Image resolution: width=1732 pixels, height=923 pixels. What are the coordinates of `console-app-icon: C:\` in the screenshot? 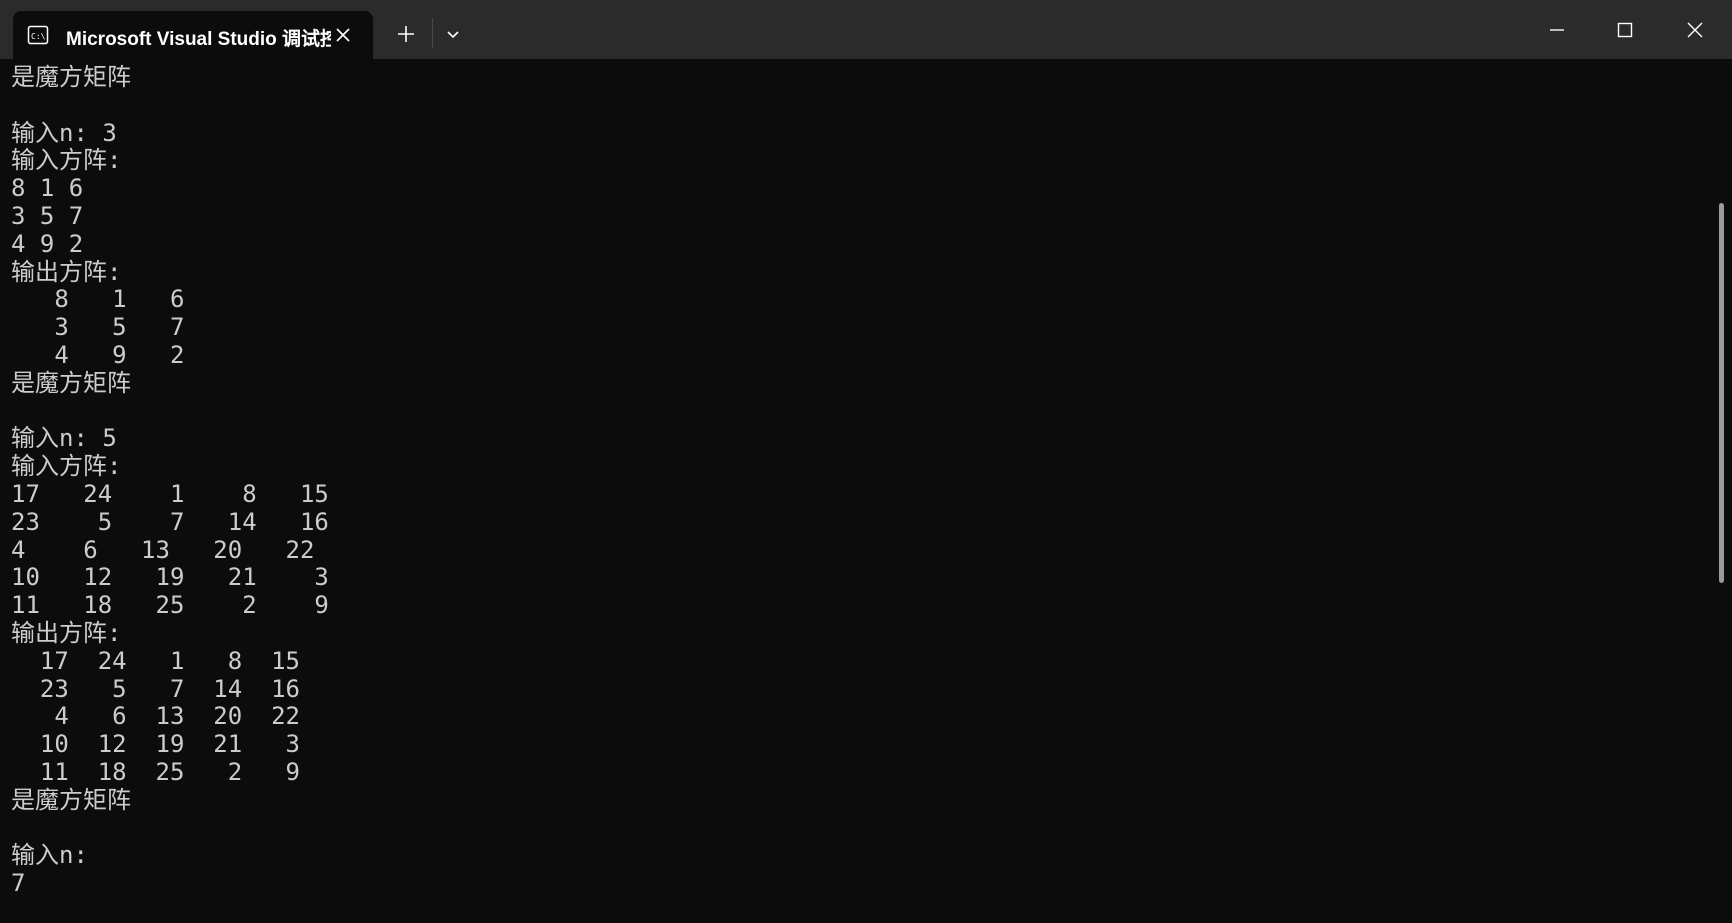 It's located at (38, 35).